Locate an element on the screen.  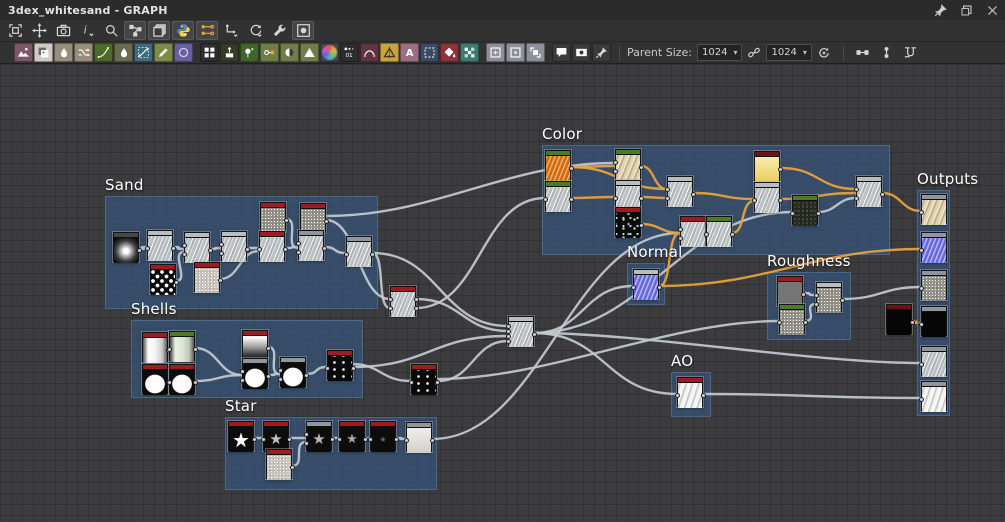
node-preview-node-button is located at coordinates (581, 52).